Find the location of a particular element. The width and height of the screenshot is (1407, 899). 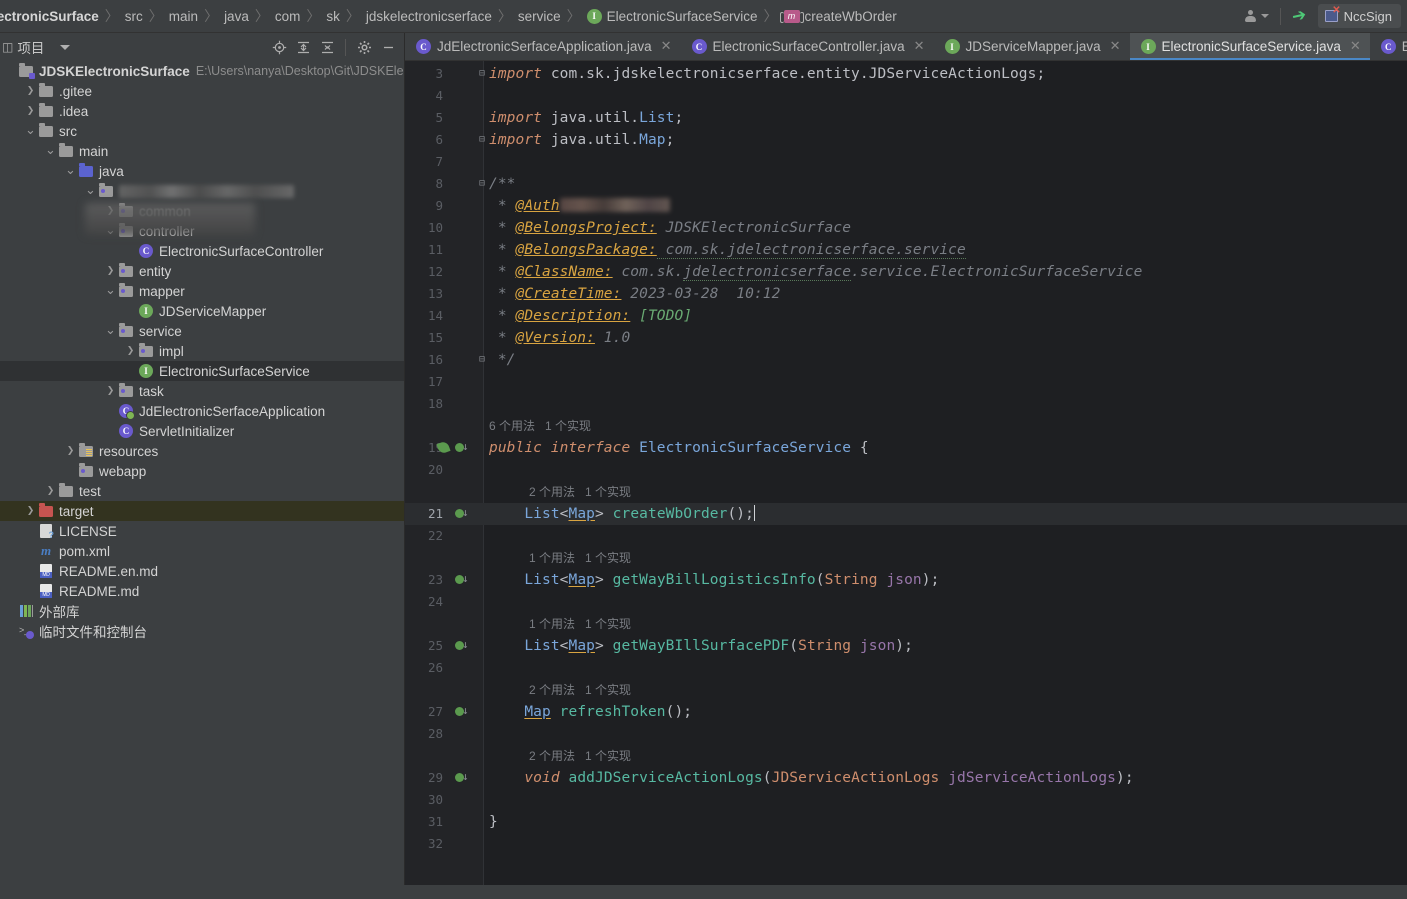

project-panel-title-group: ◫ 项目 is located at coordinates (36, 47).